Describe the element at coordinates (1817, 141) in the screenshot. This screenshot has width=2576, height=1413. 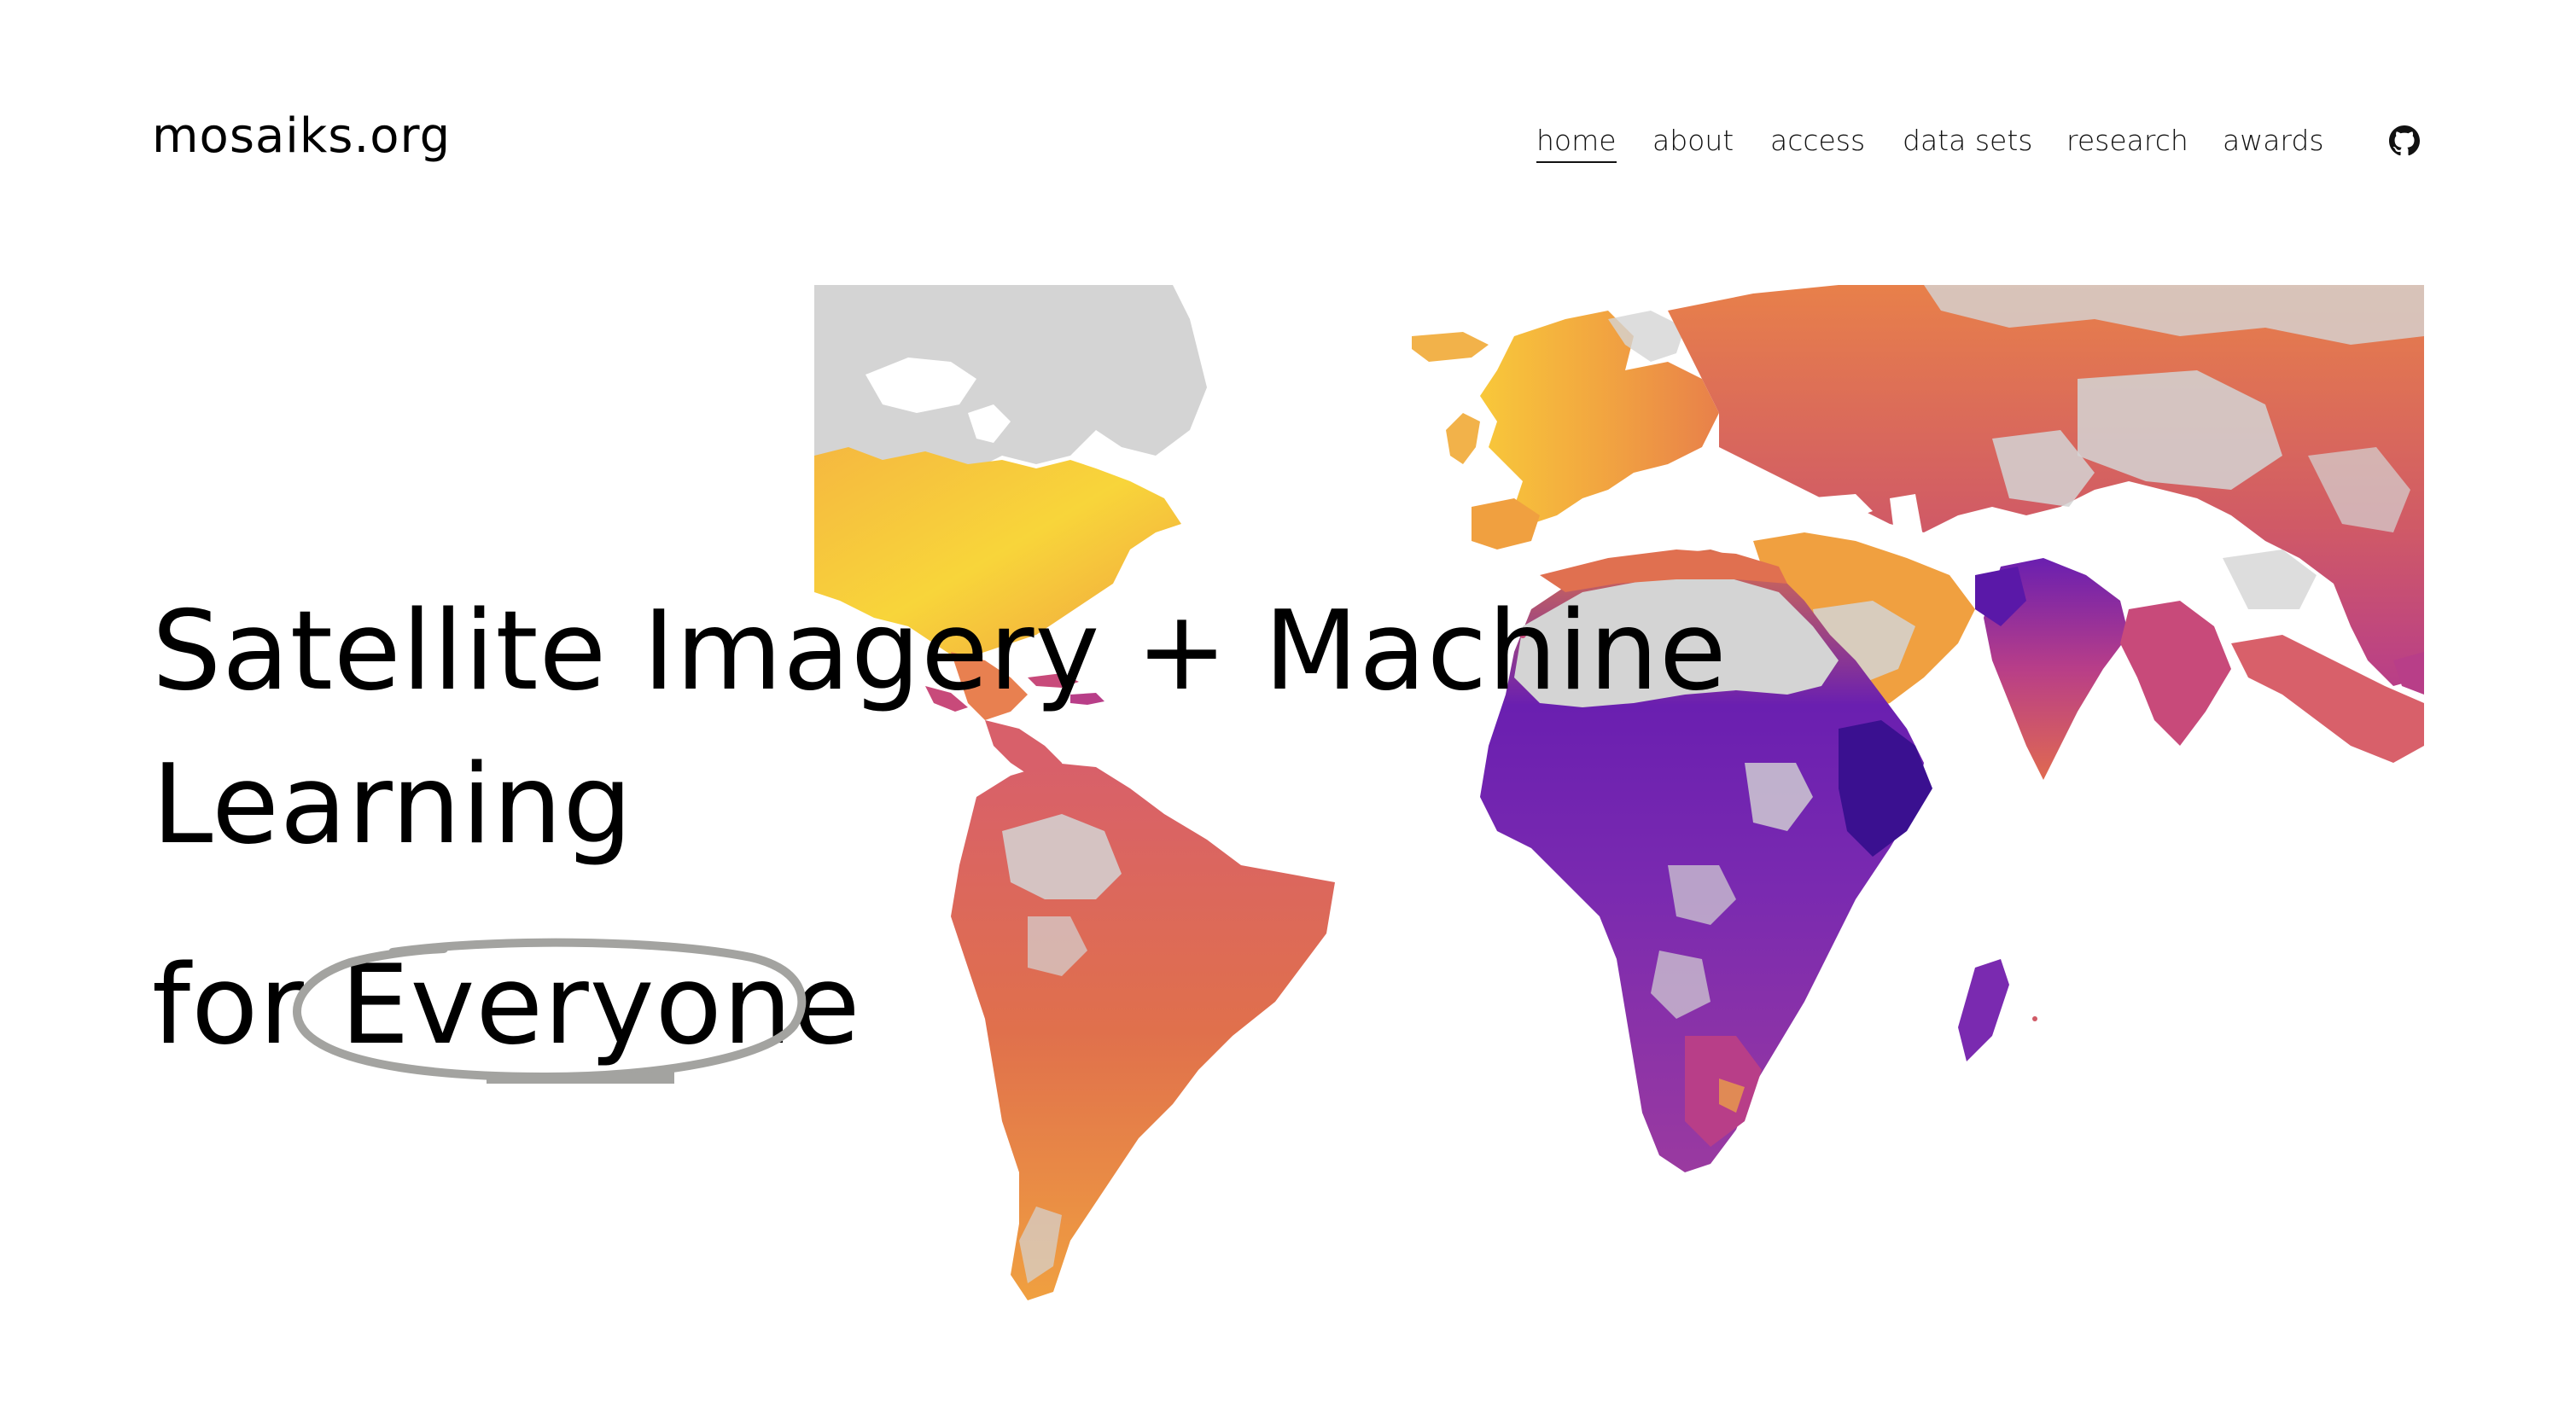
I see `nav-access: access` at that location.